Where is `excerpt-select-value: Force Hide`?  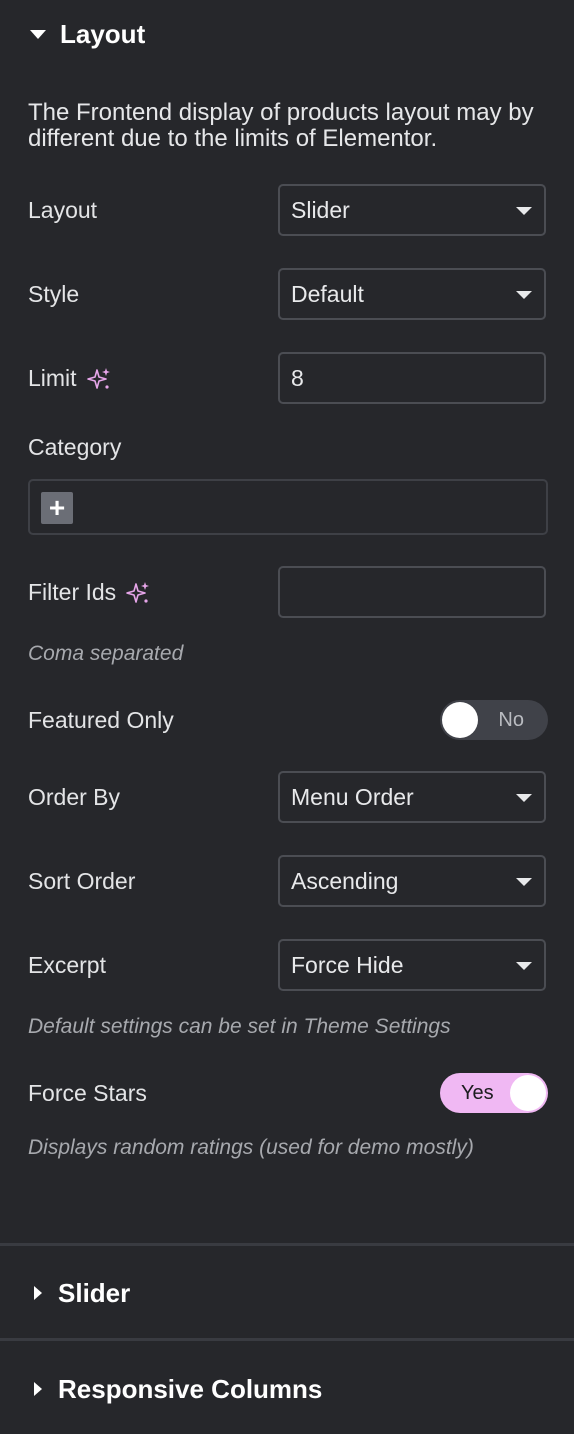 excerpt-select-value: Force Hide is located at coordinates (347, 964).